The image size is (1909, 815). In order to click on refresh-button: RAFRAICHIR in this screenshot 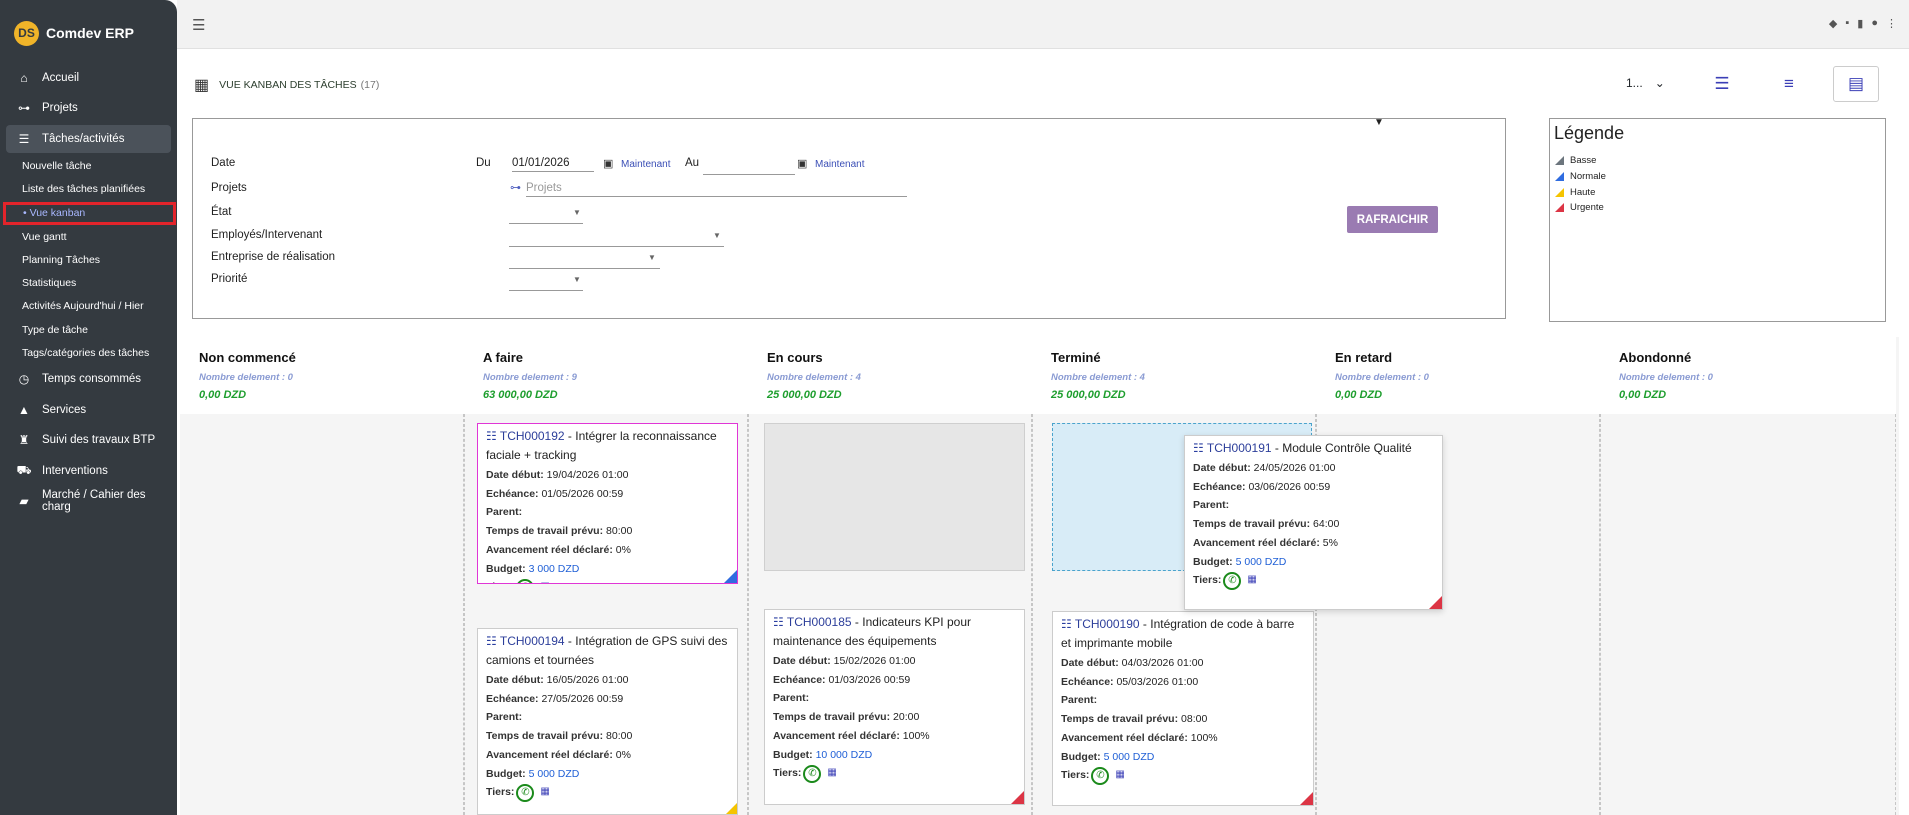, I will do `click(1392, 219)`.